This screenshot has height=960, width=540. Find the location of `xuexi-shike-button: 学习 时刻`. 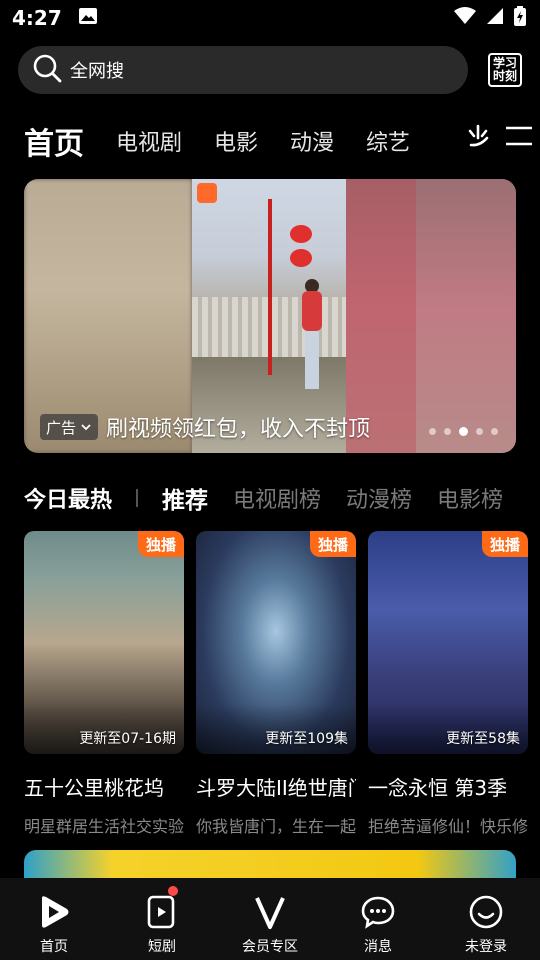

xuexi-shike-button: 学习 时刻 is located at coordinates (505, 70).